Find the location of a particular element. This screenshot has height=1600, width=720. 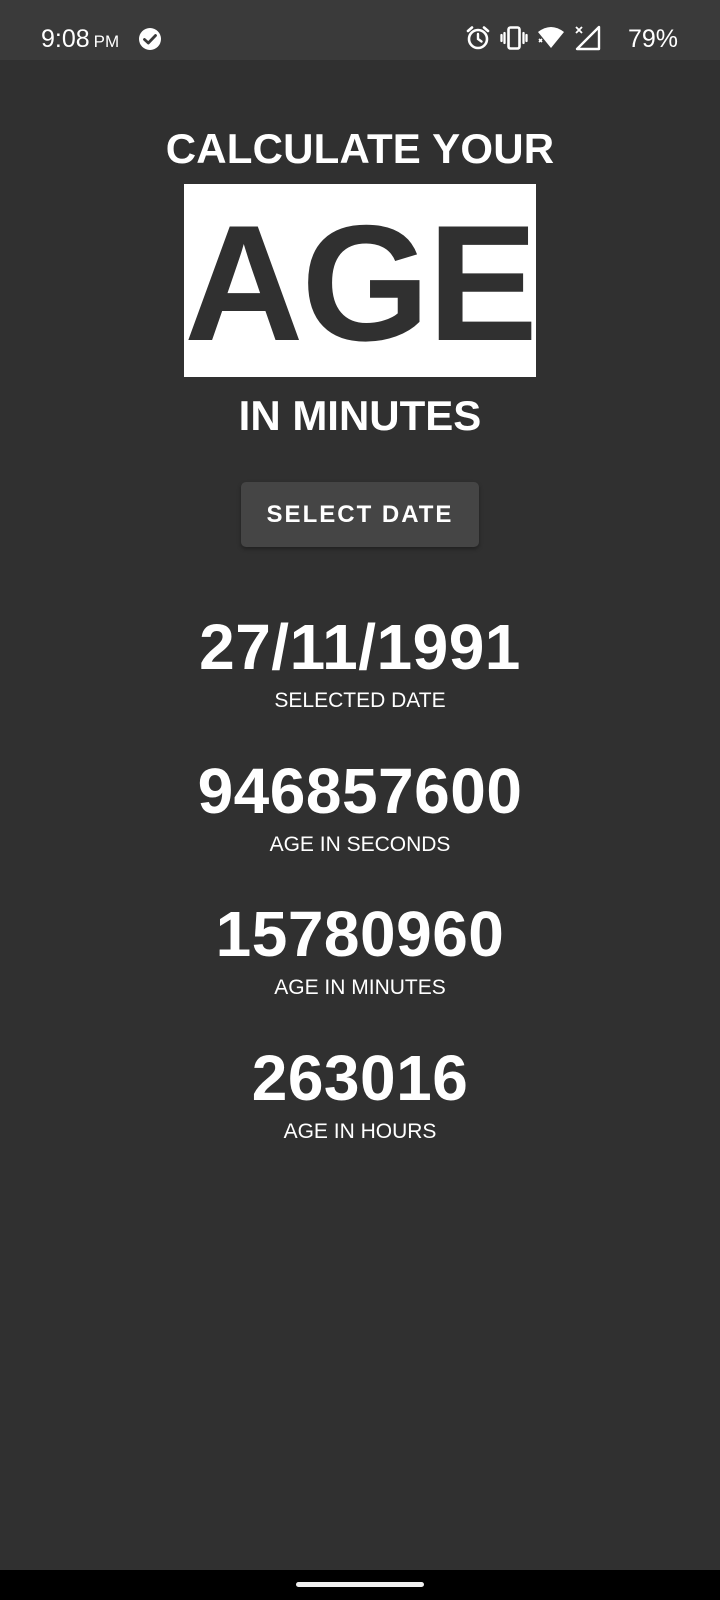

status-time: 9:08 PM is located at coordinates (80, 40).